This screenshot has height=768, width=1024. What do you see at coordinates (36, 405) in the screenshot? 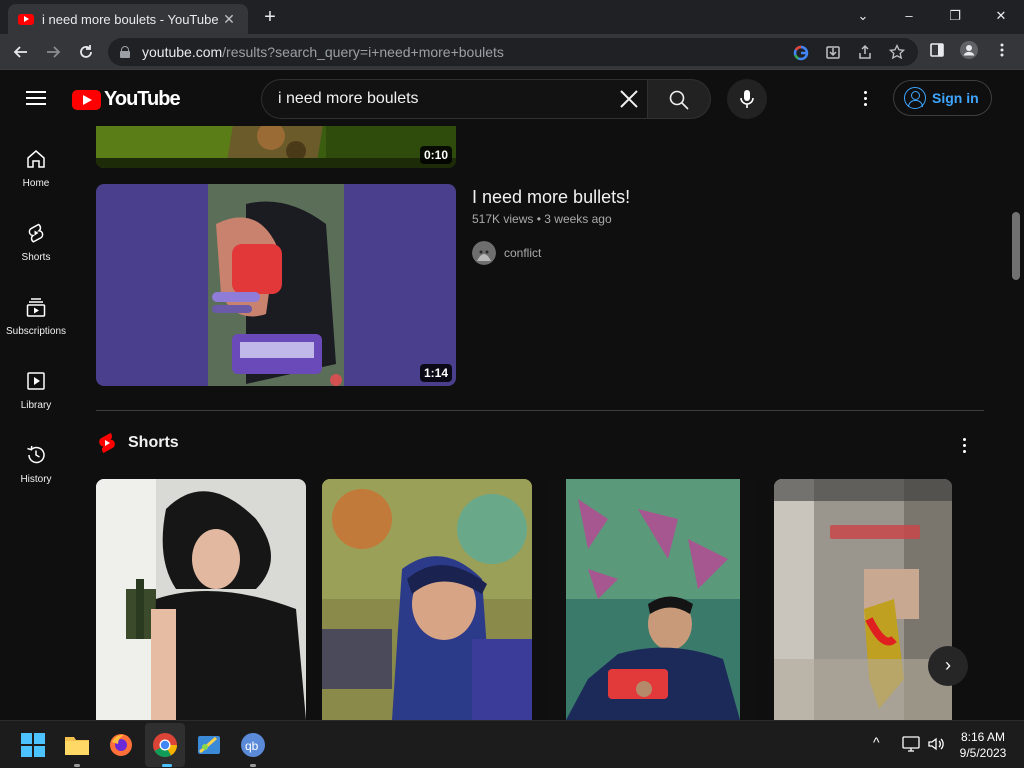
I see `sidebar-item-label: Library` at bounding box center [36, 405].